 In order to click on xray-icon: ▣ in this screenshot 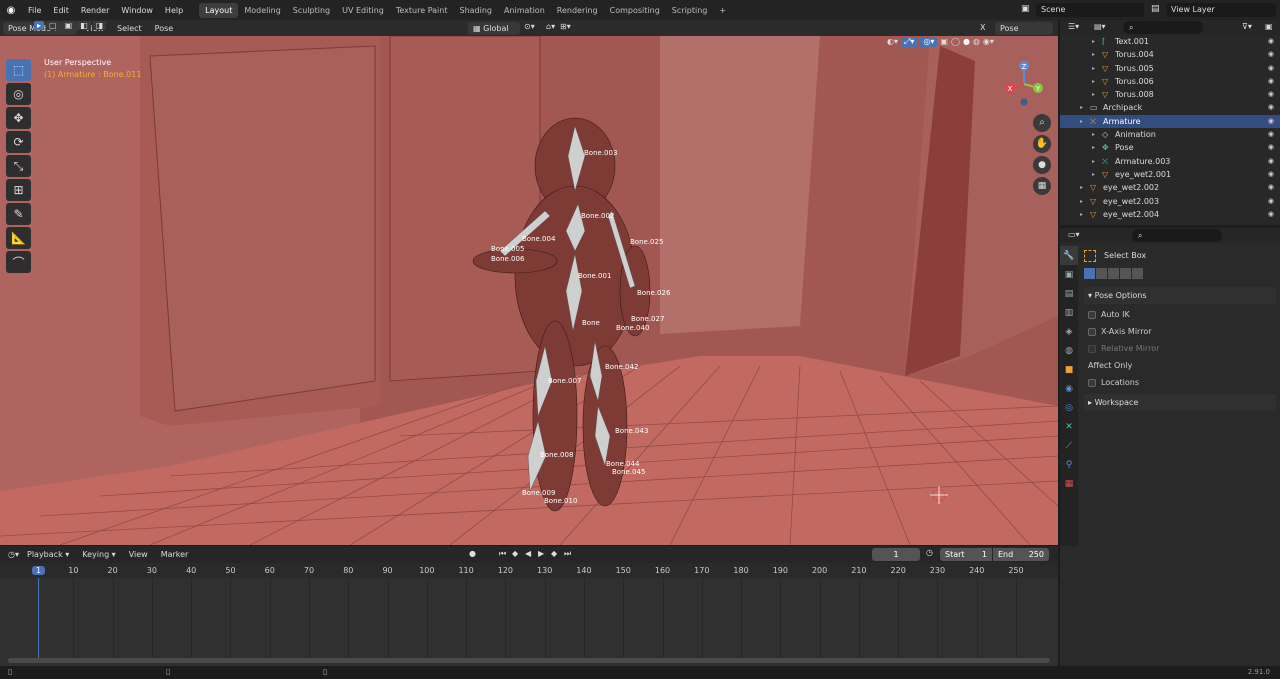, I will do `click(944, 42)`.